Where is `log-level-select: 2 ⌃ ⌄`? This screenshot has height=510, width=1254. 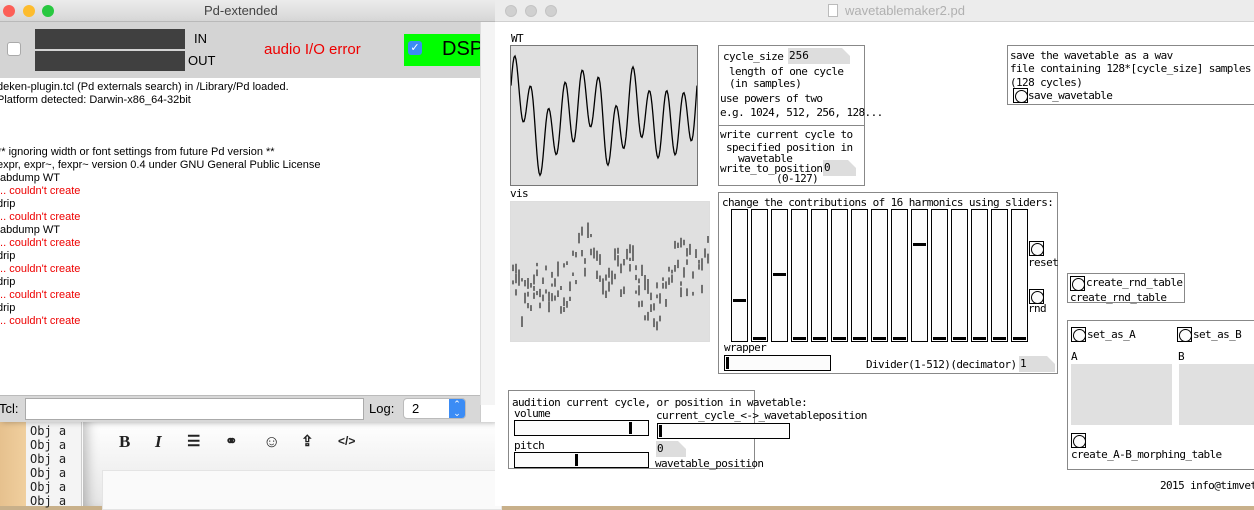 log-level-select: 2 ⌃ ⌄ is located at coordinates (434, 408).